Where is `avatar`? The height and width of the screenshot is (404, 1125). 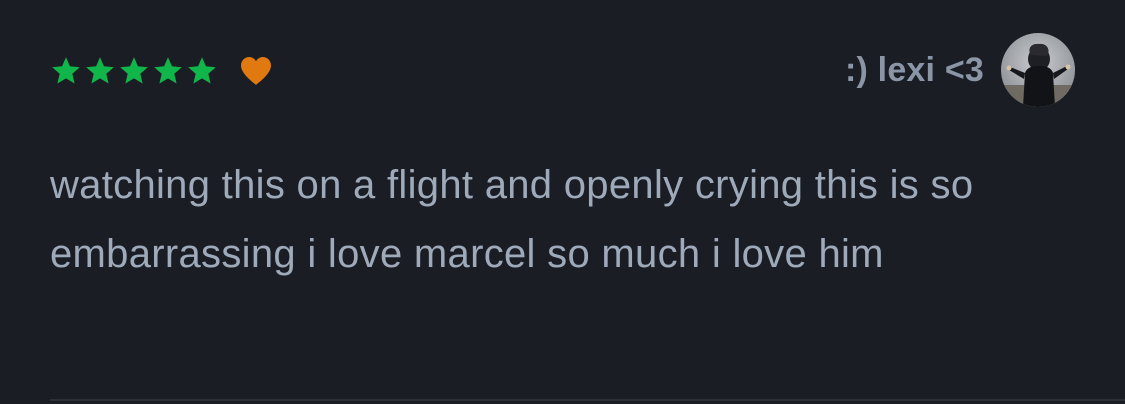 avatar is located at coordinates (1038, 70).